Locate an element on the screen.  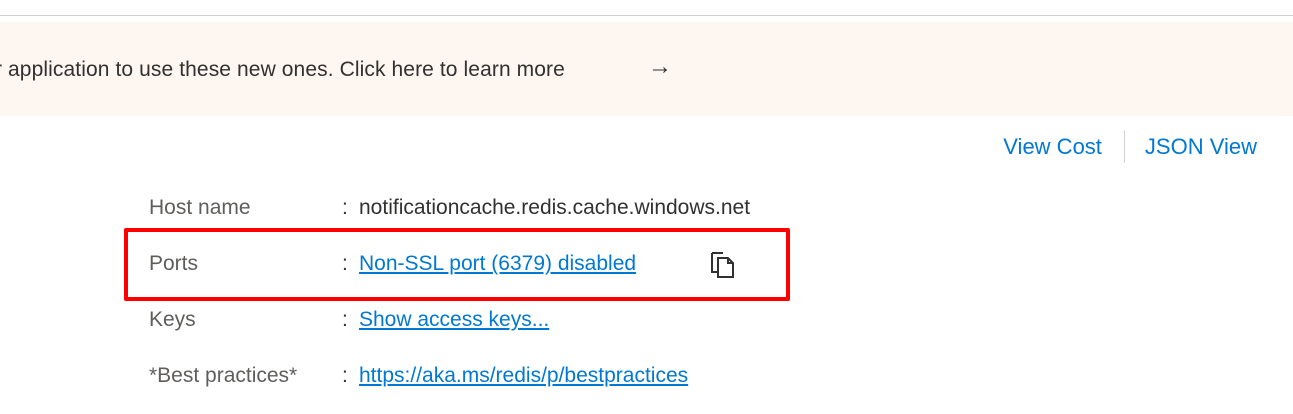
top-divider is located at coordinates (646, 15).